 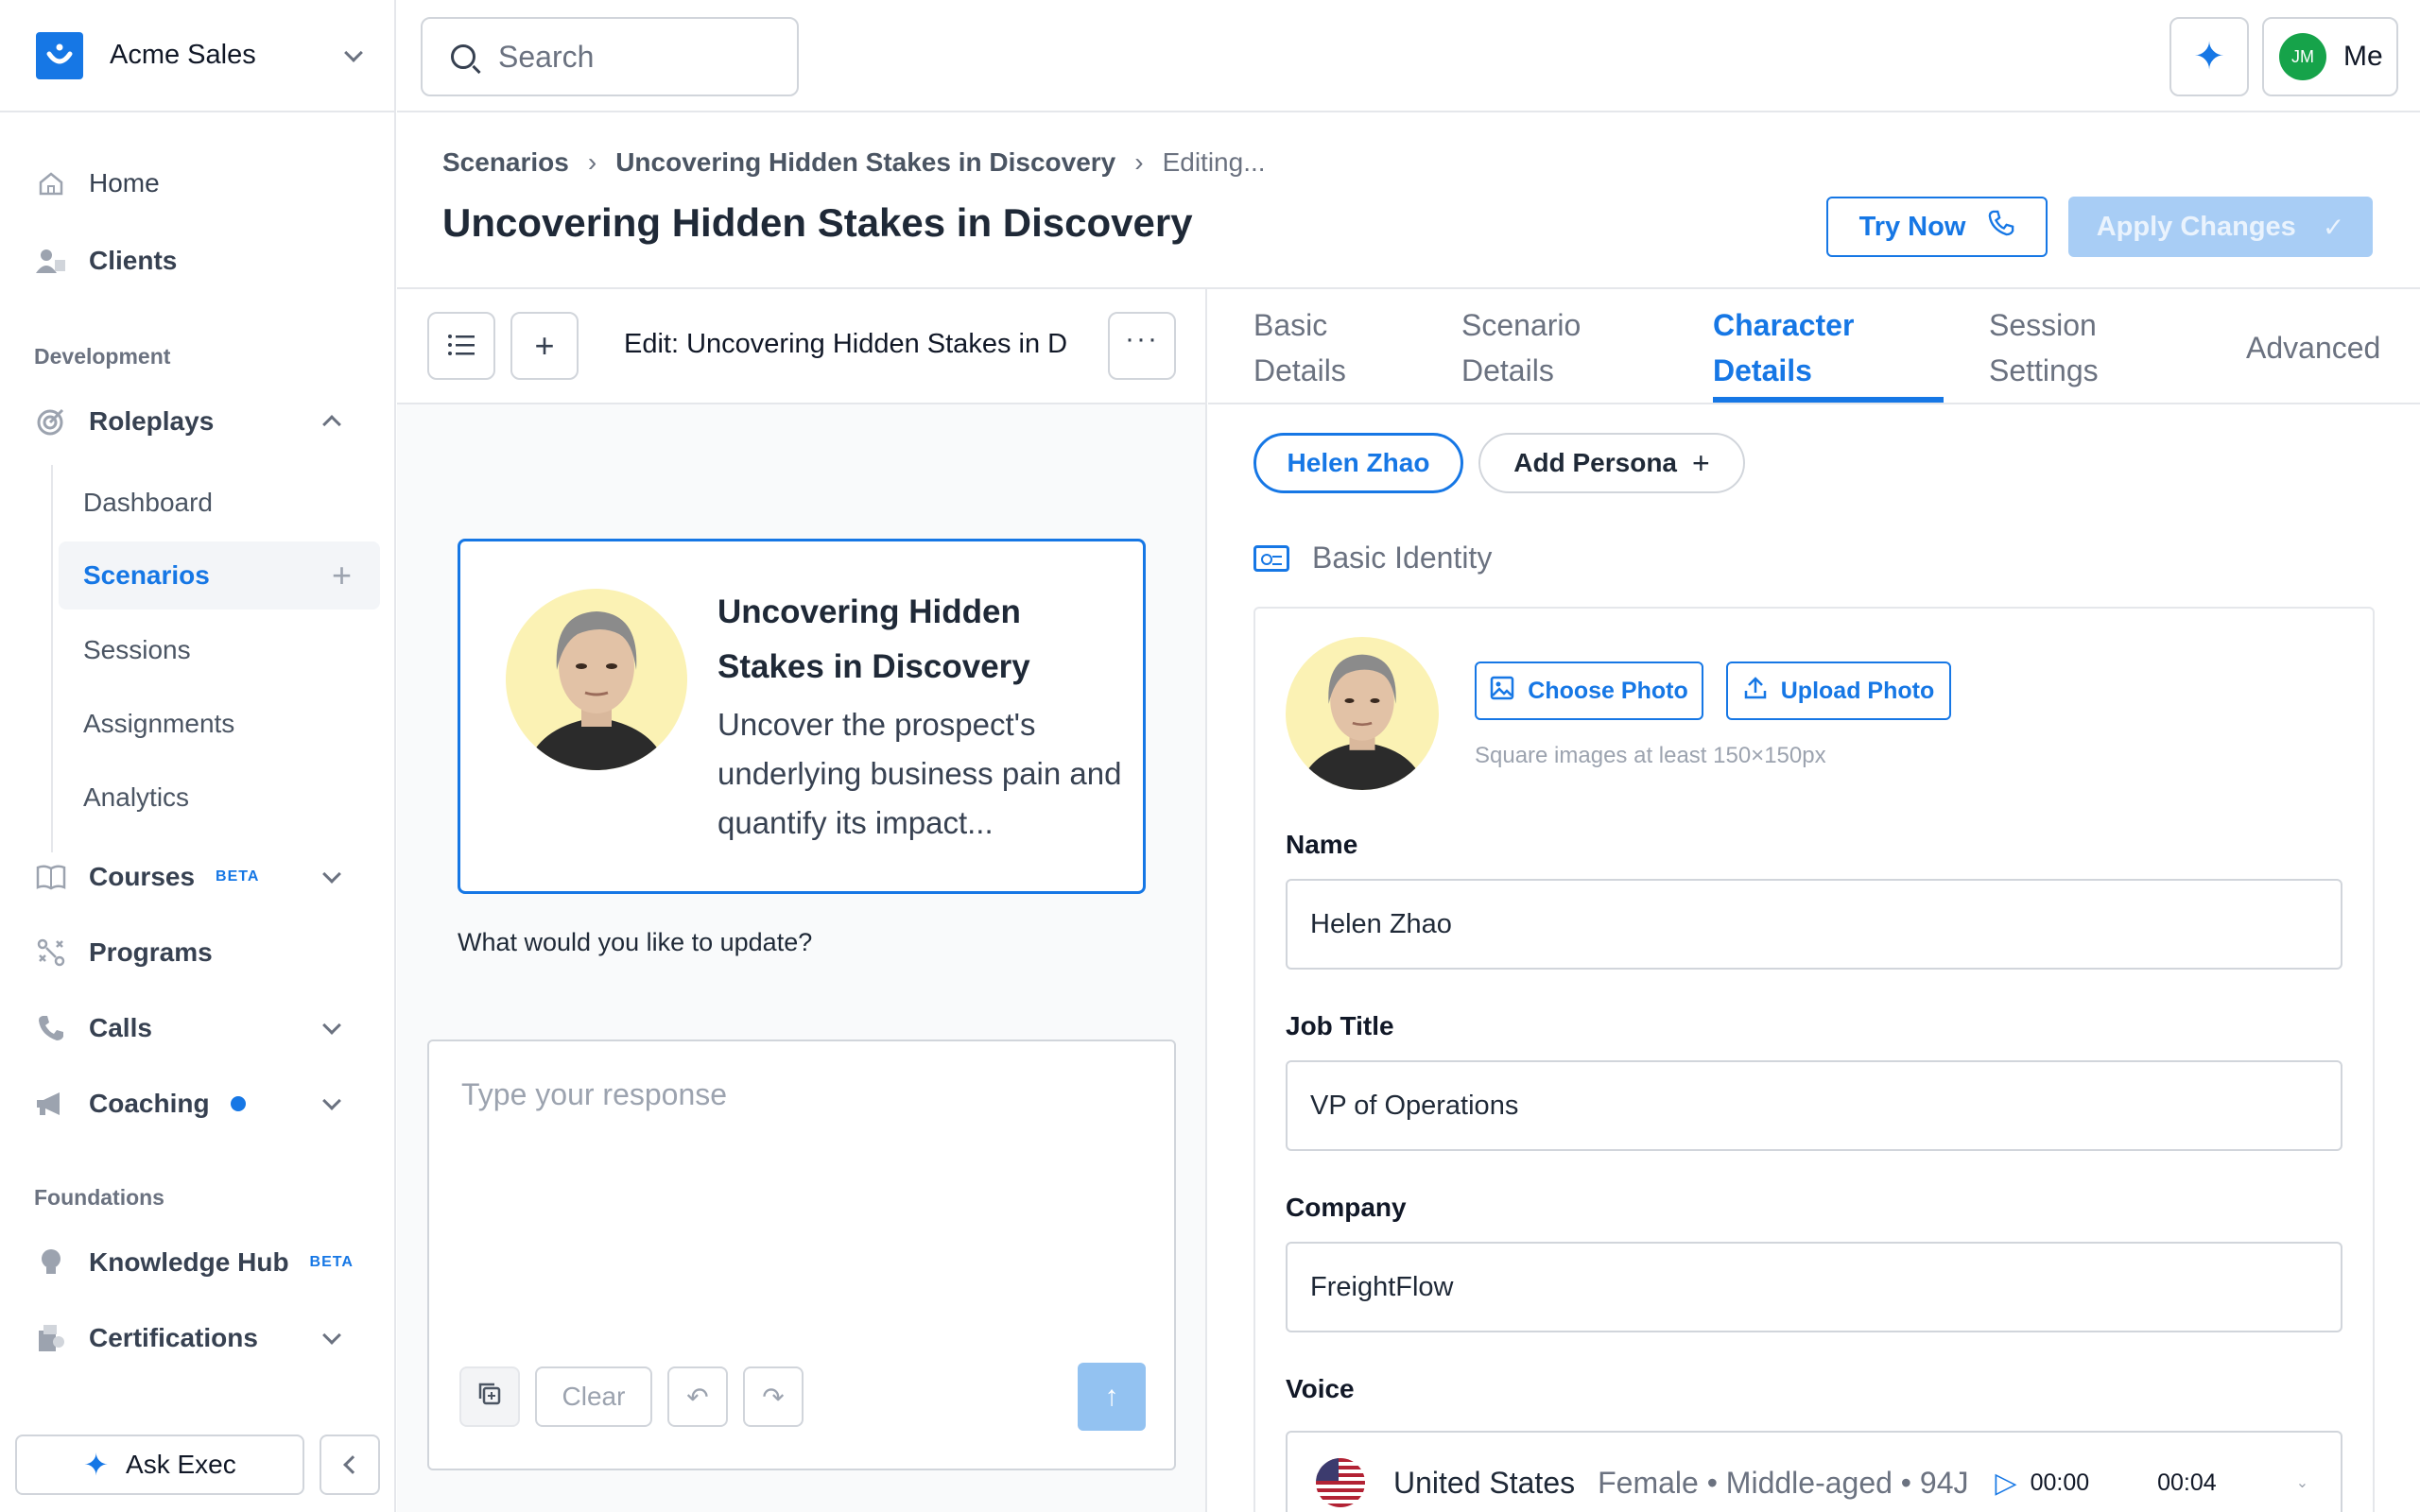 I want to click on clients-icon, so click(x=51, y=261).